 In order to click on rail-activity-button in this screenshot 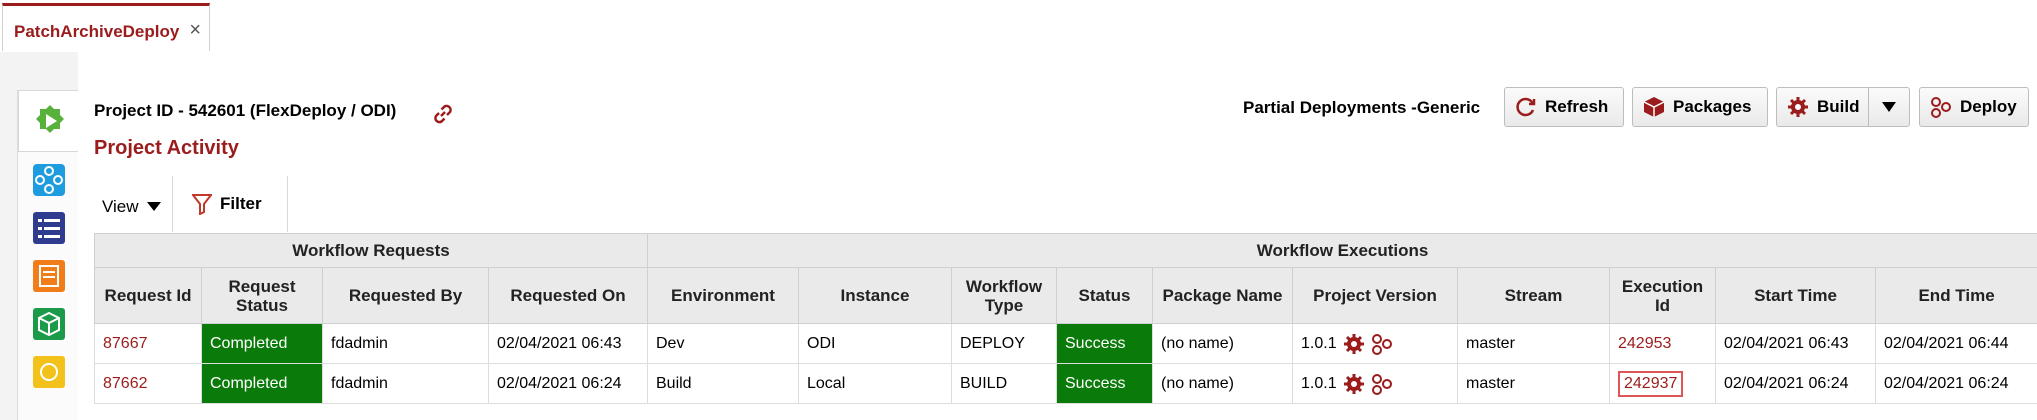, I will do `click(49, 121)`.